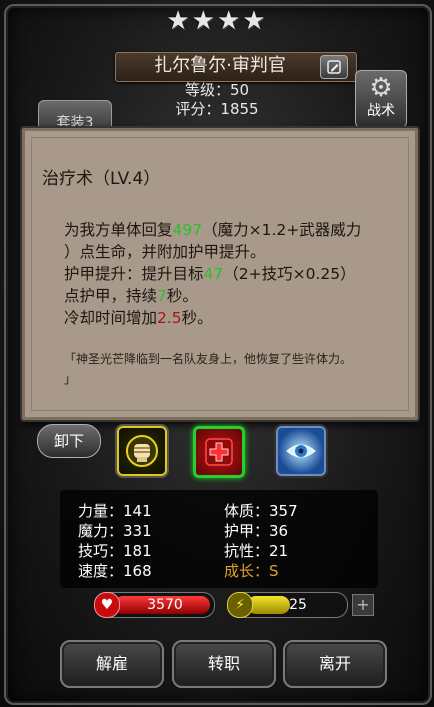  I want to click on fist-icon, so click(142, 451).